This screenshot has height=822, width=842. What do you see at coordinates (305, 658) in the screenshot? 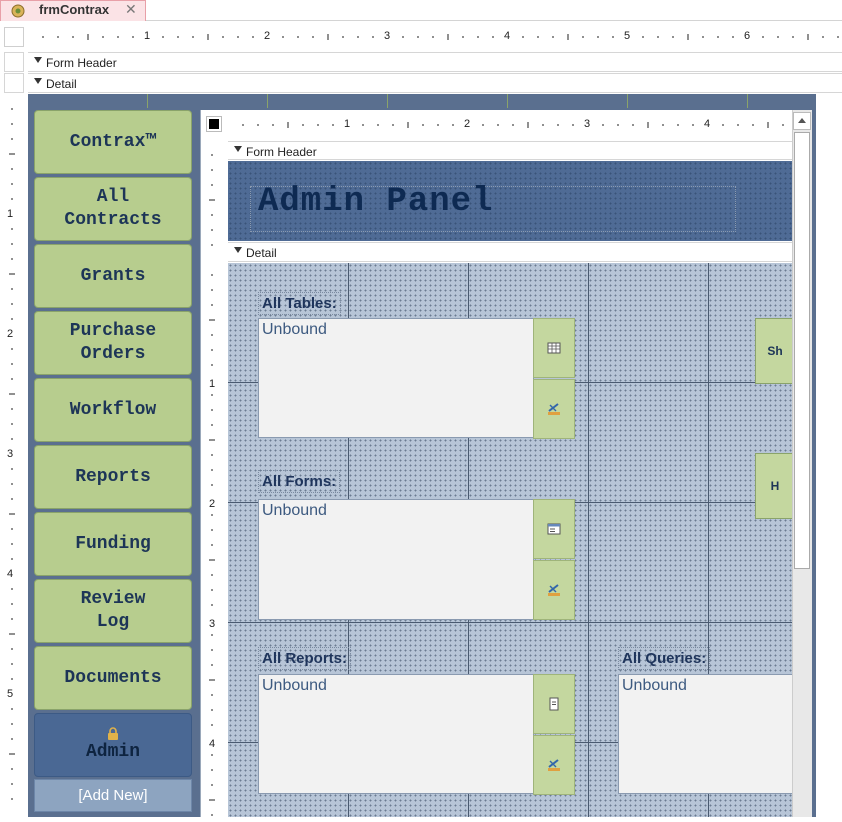
I see `all-reports-label: All Reports:` at bounding box center [305, 658].